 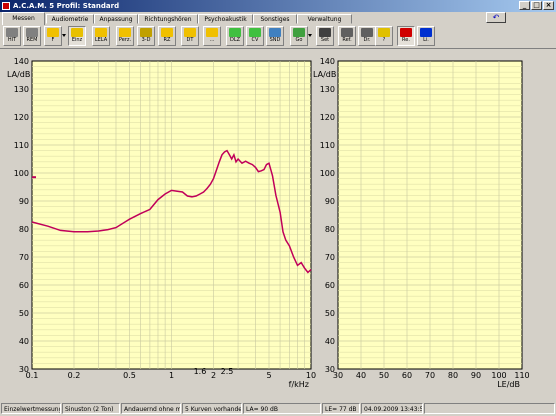 What do you see at coordinates (406, 32) in the screenshot?
I see `right-ear-icon` at bounding box center [406, 32].